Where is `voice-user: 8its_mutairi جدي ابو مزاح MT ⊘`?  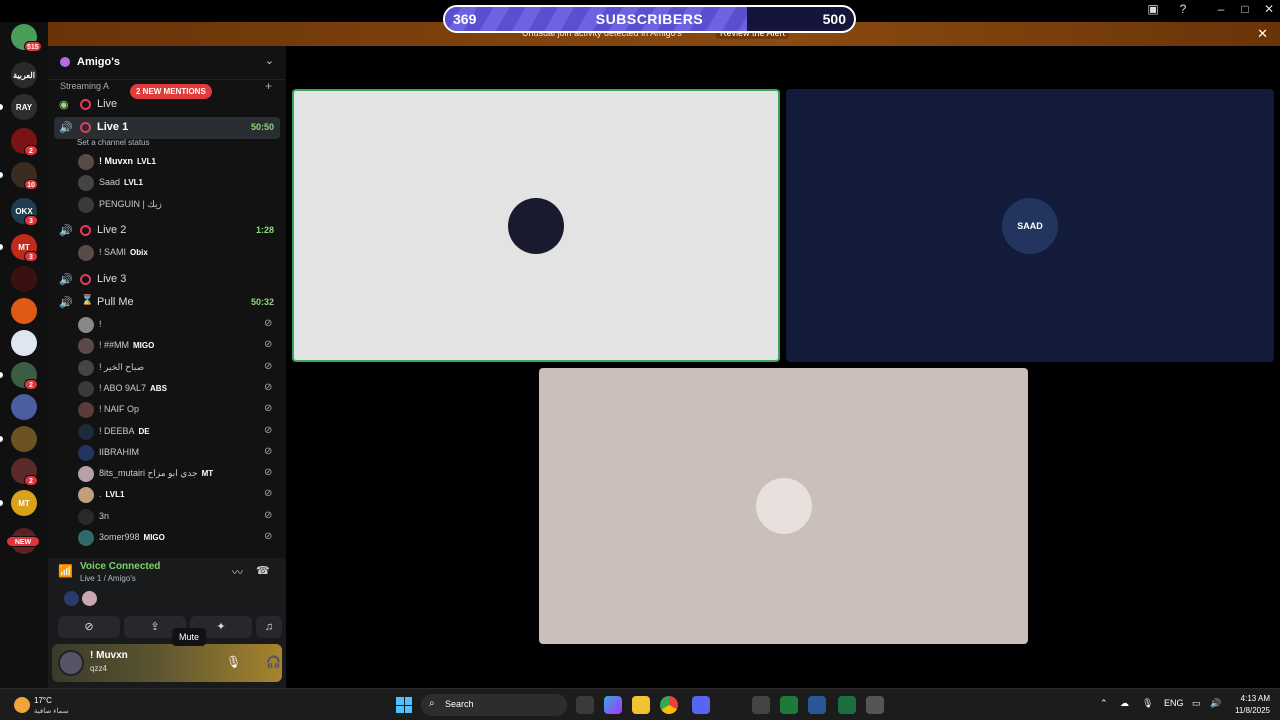 voice-user: 8its_mutairi جدي ابو مزاح MT ⊘ is located at coordinates (178, 474).